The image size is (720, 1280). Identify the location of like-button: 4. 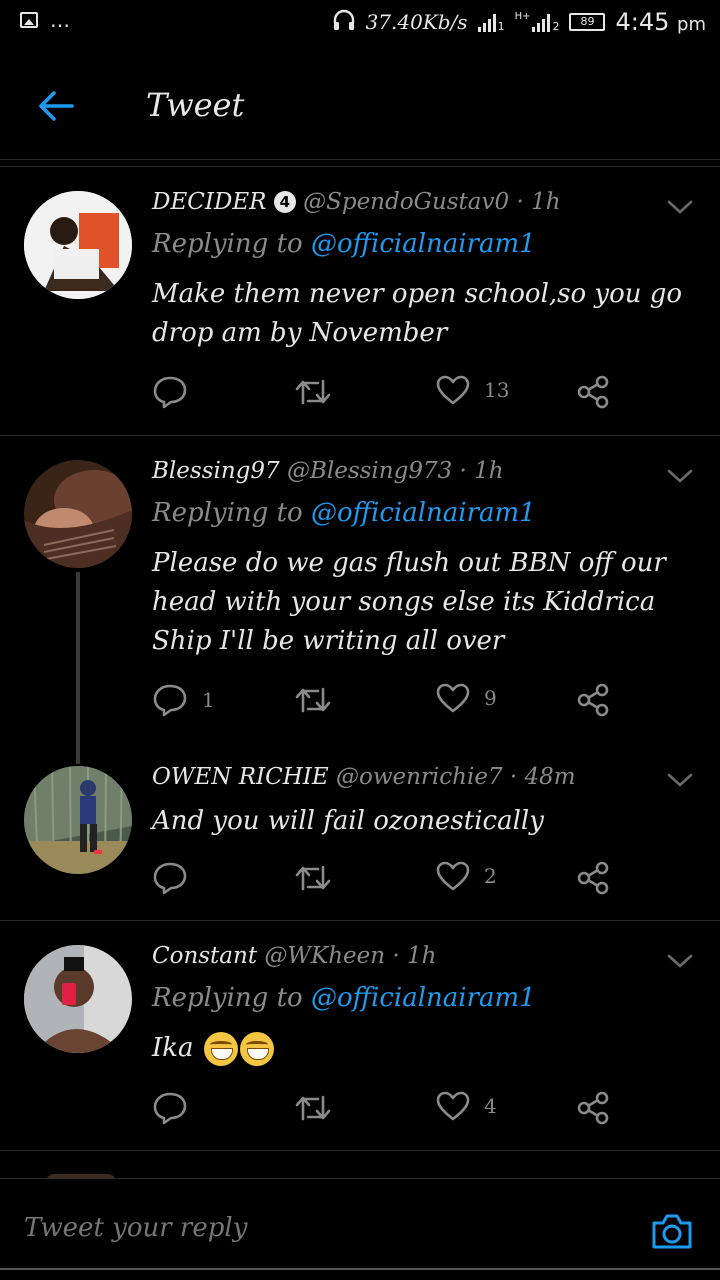
(466, 1106).